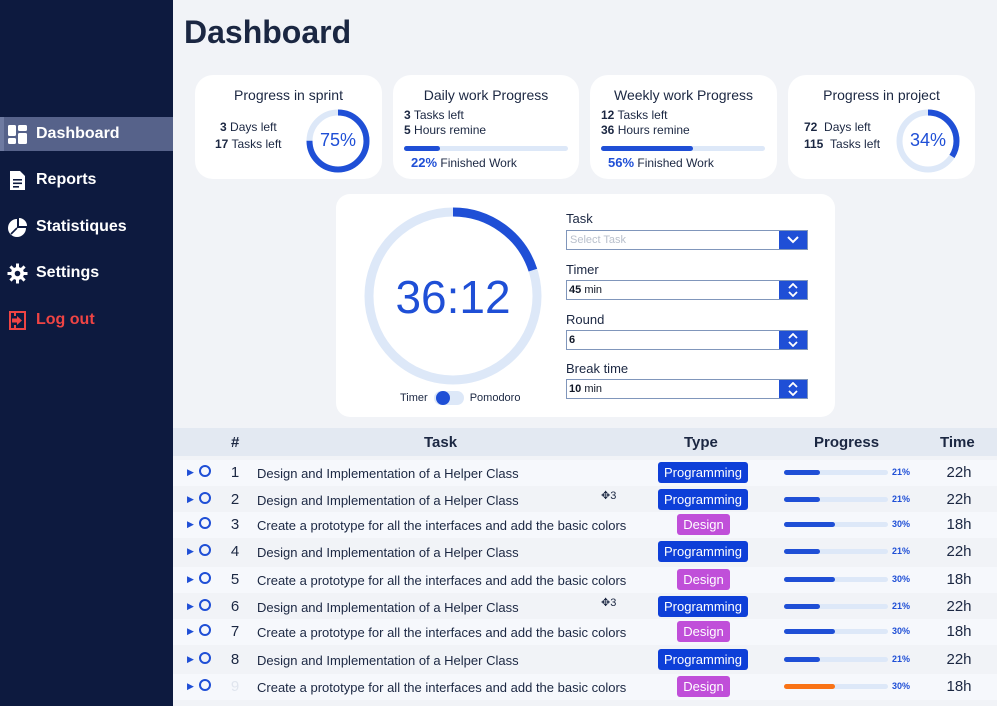 The height and width of the screenshot is (706, 997). Describe the element at coordinates (86, 273) in the screenshot. I see `sidebar-item-settings: Settings` at that location.